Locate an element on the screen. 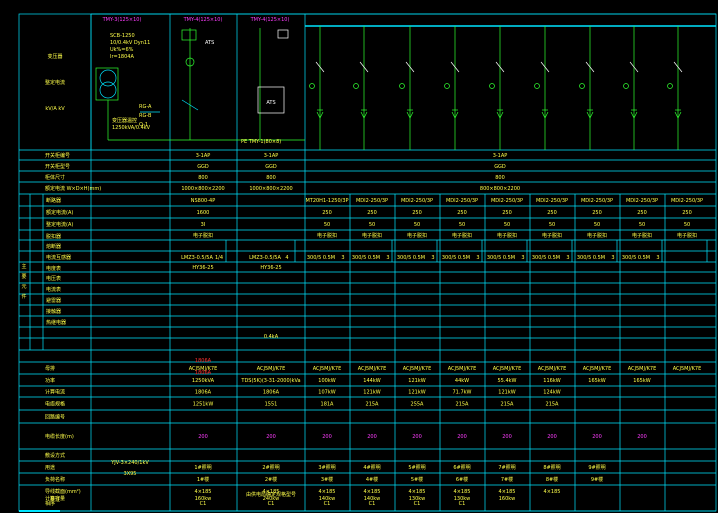 Image resolution: width=718 pixels, height=513 pixels. row-value: 800 is located at coordinates (271, 178).